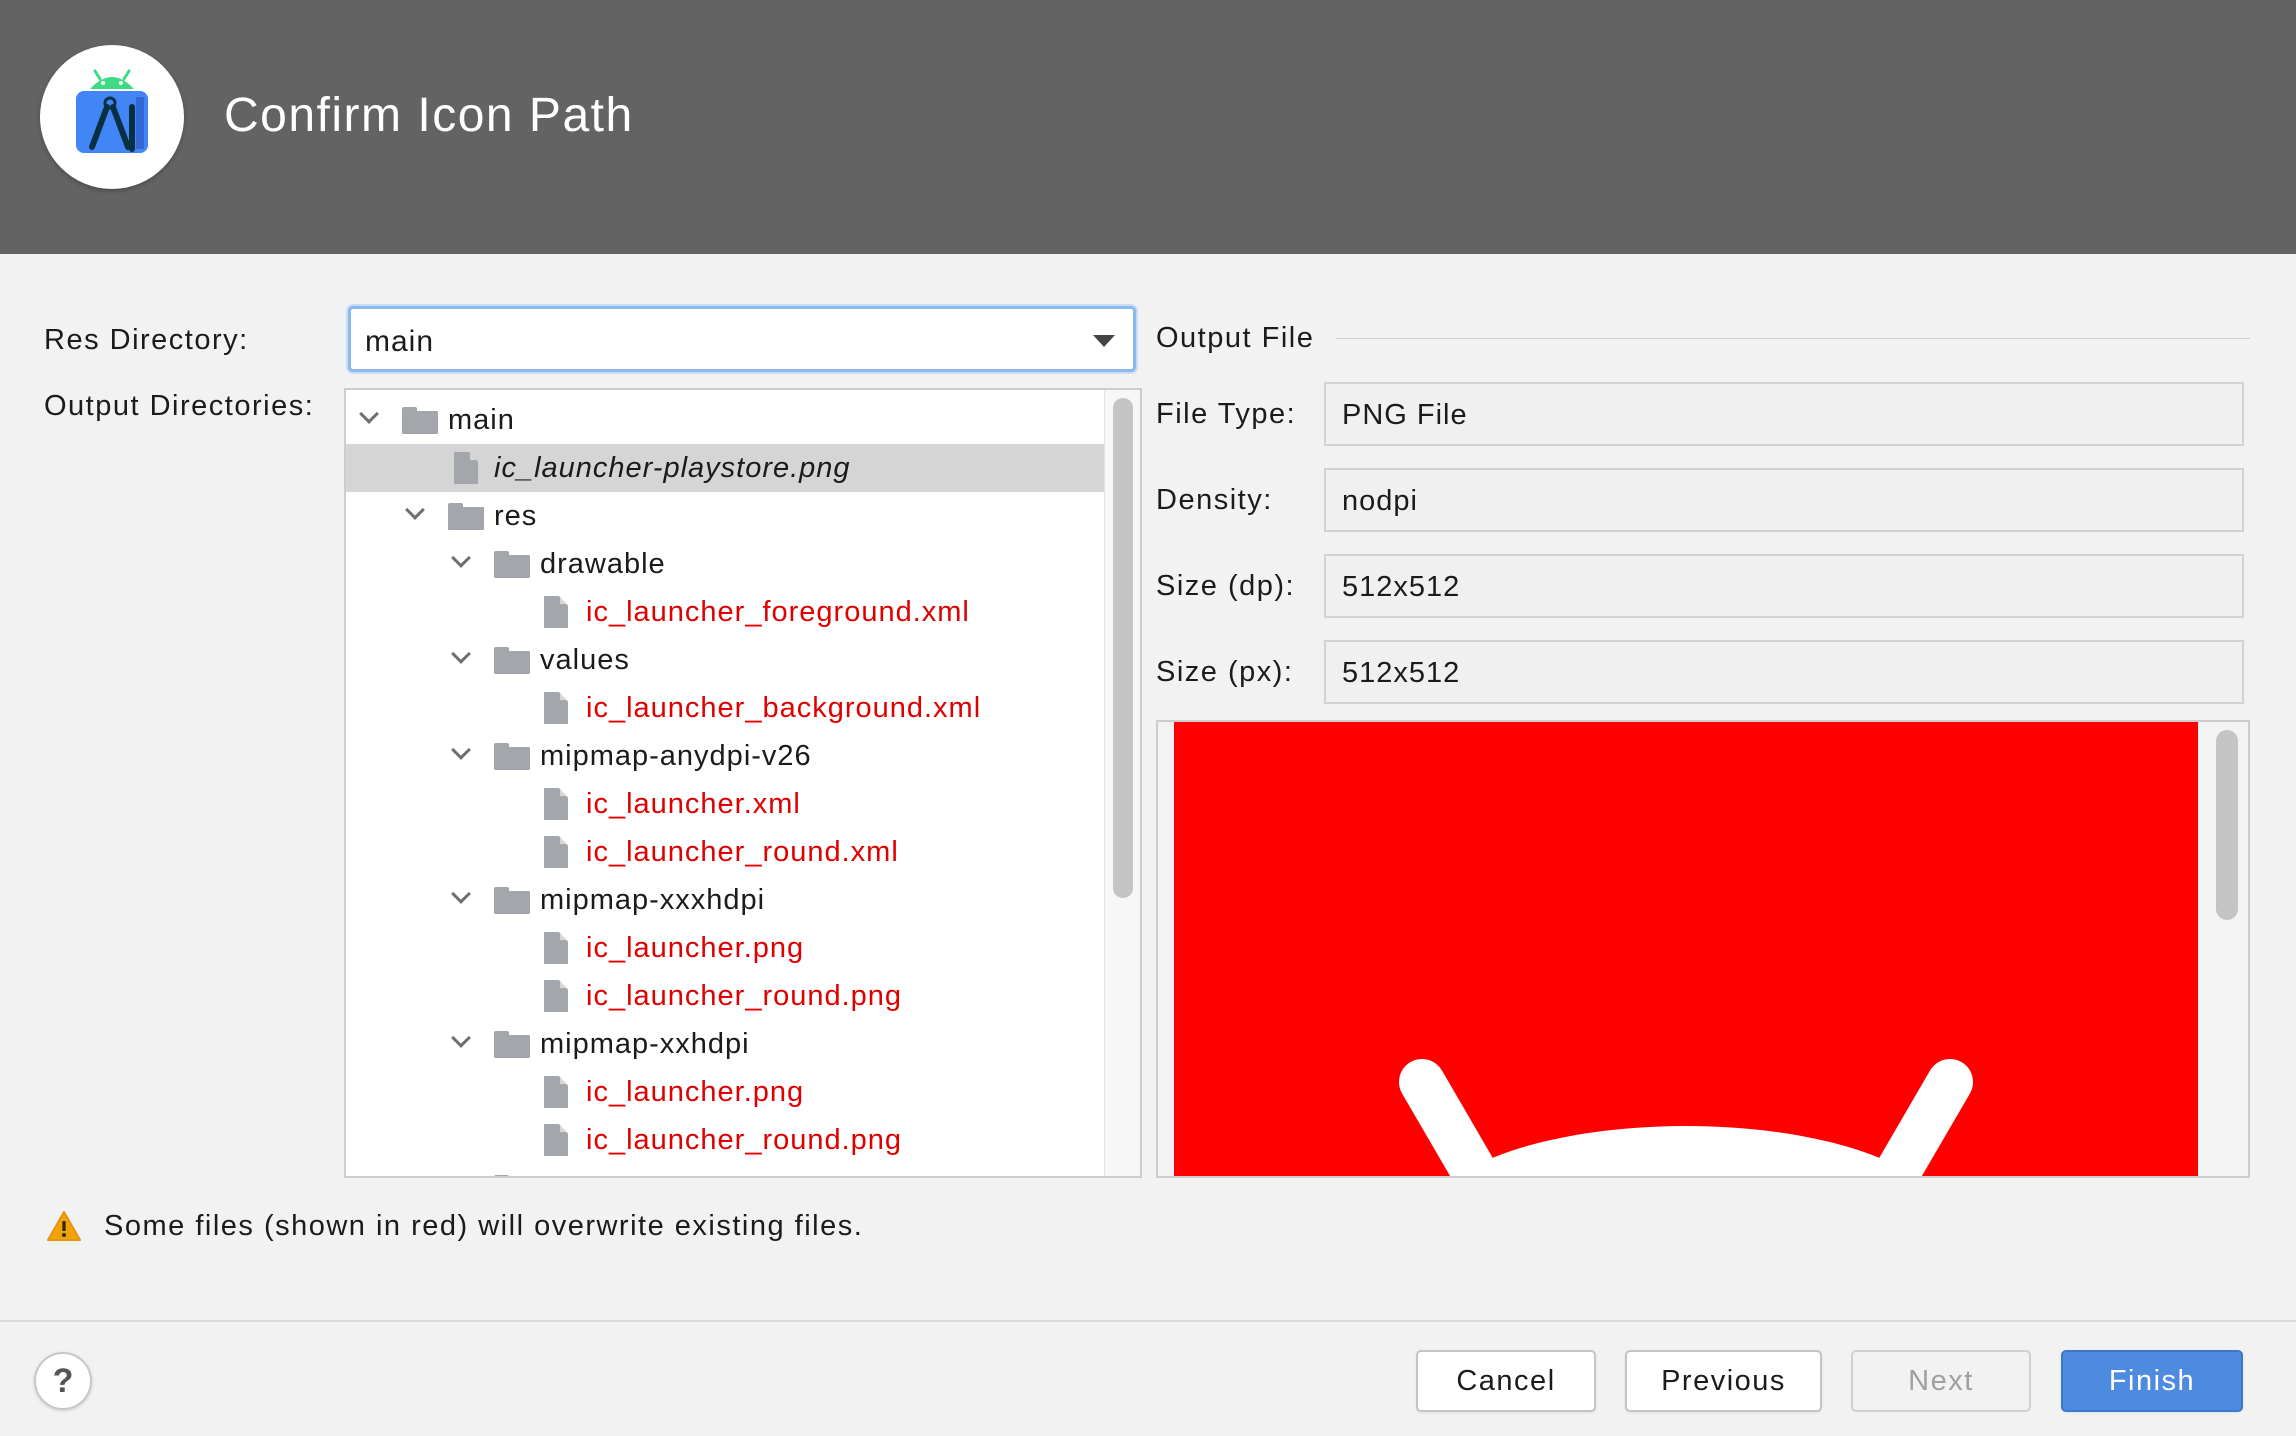 This screenshot has width=2296, height=1436. What do you see at coordinates (726, 564) in the screenshot?
I see `tree-row-drawable: drawable` at bounding box center [726, 564].